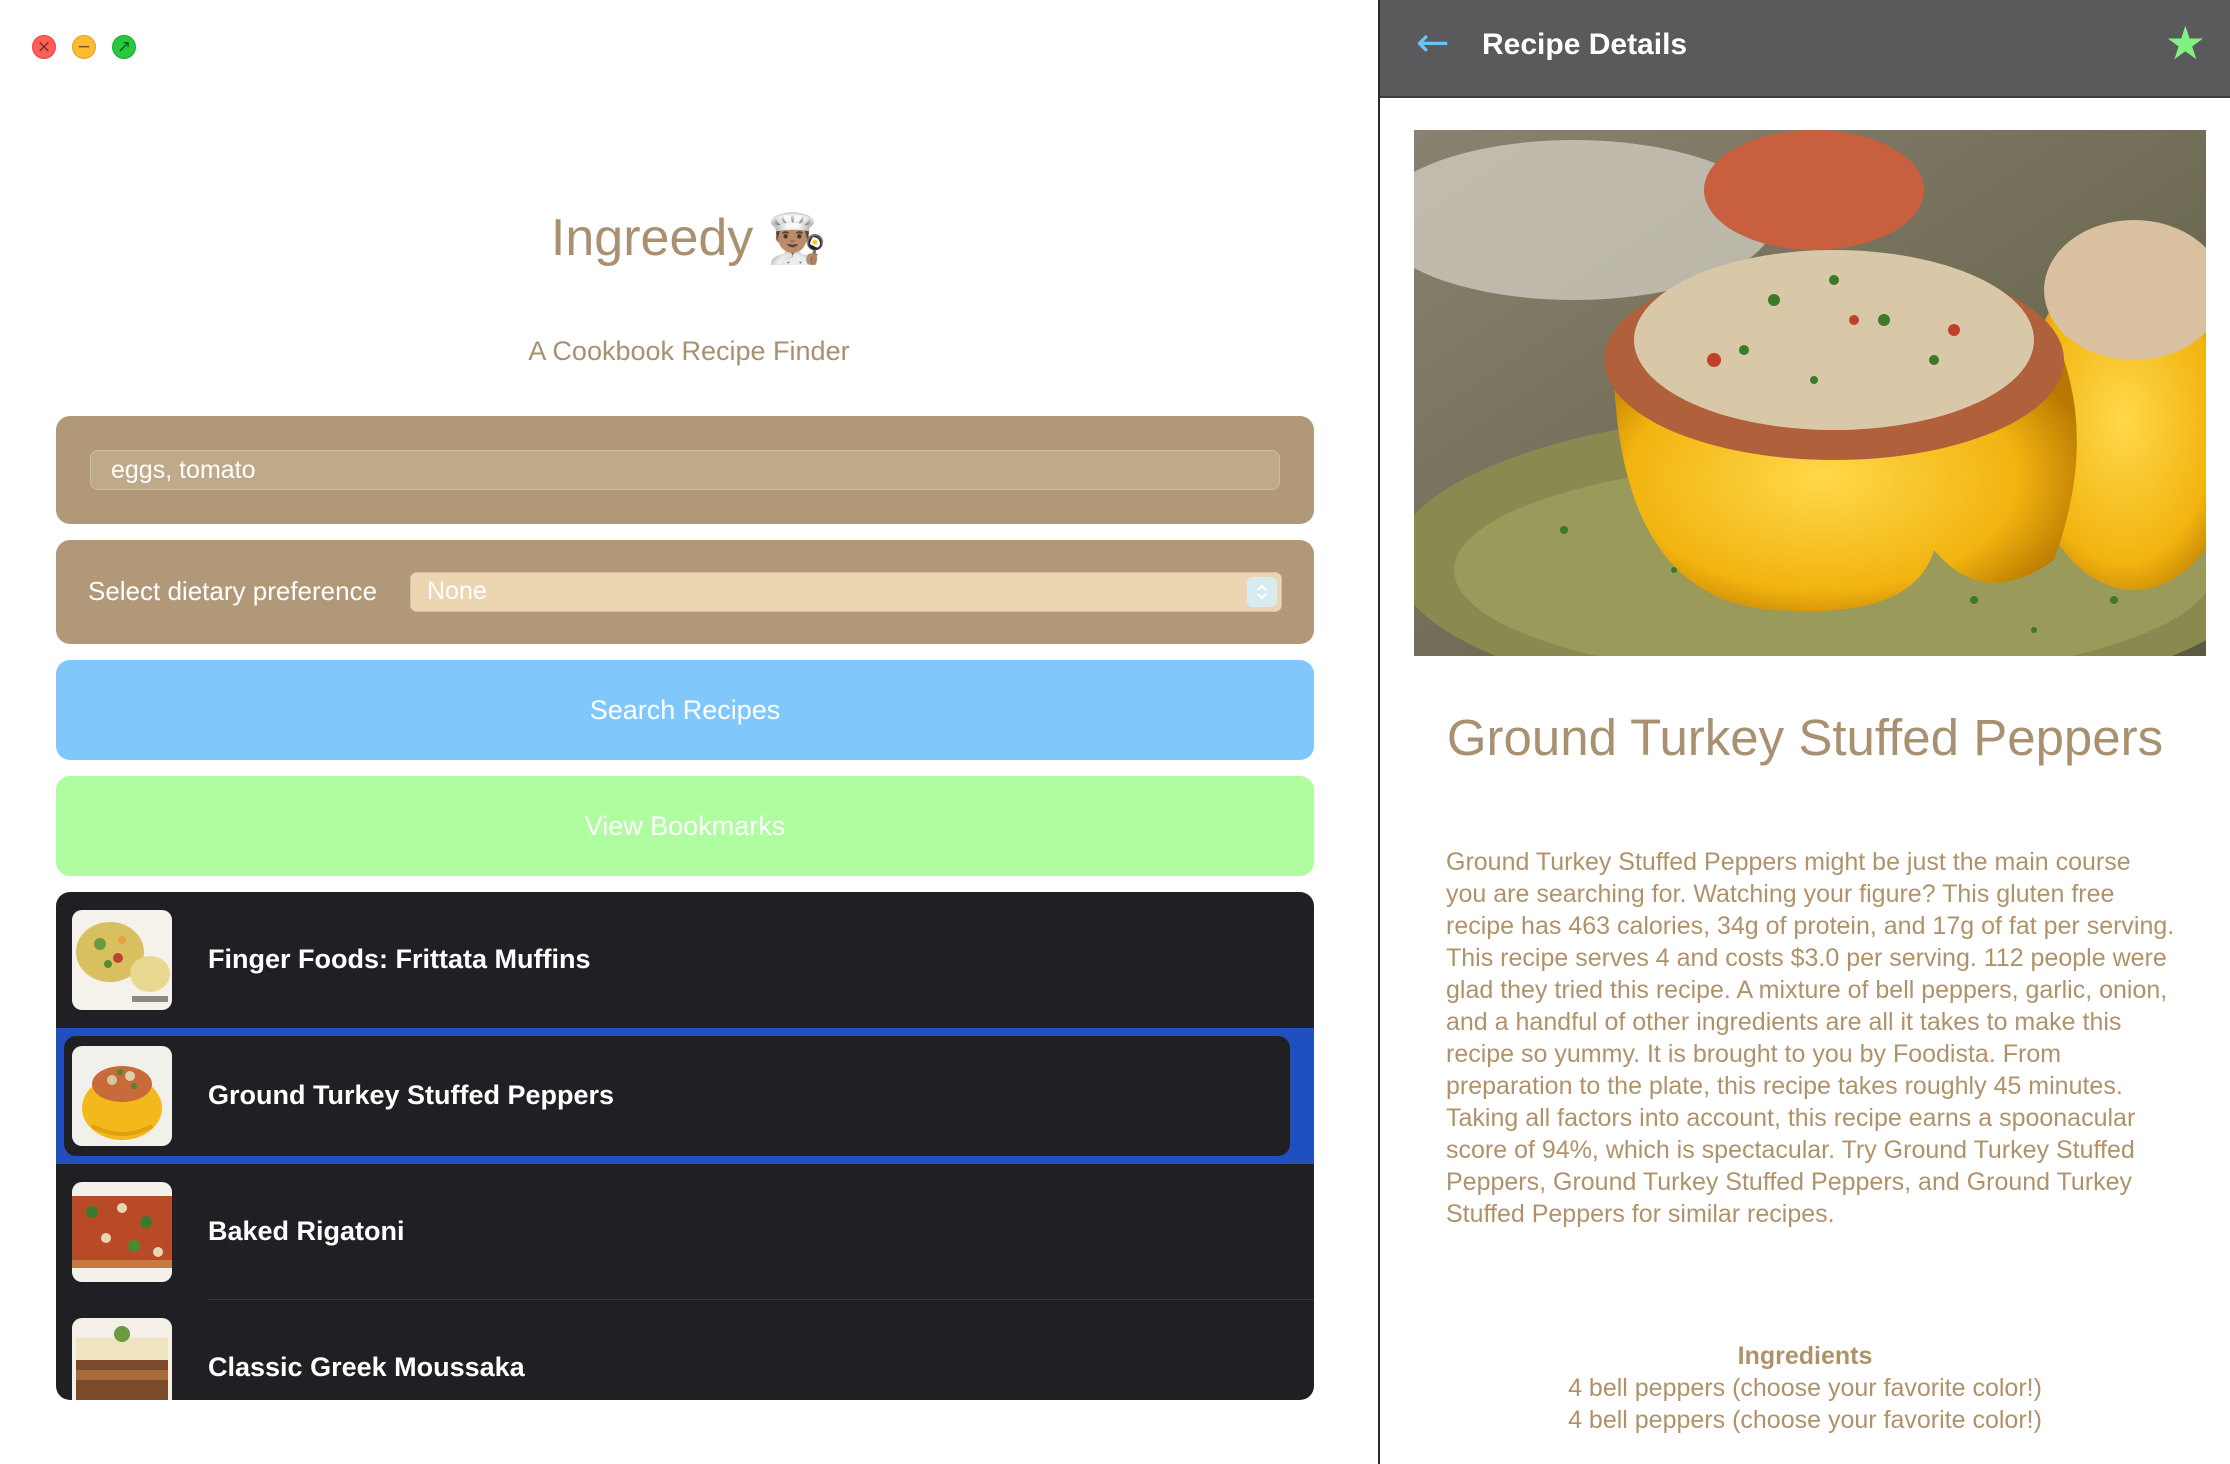 The width and height of the screenshot is (2230, 1464). I want to click on nav-title: Recipe Details, so click(1585, 44).